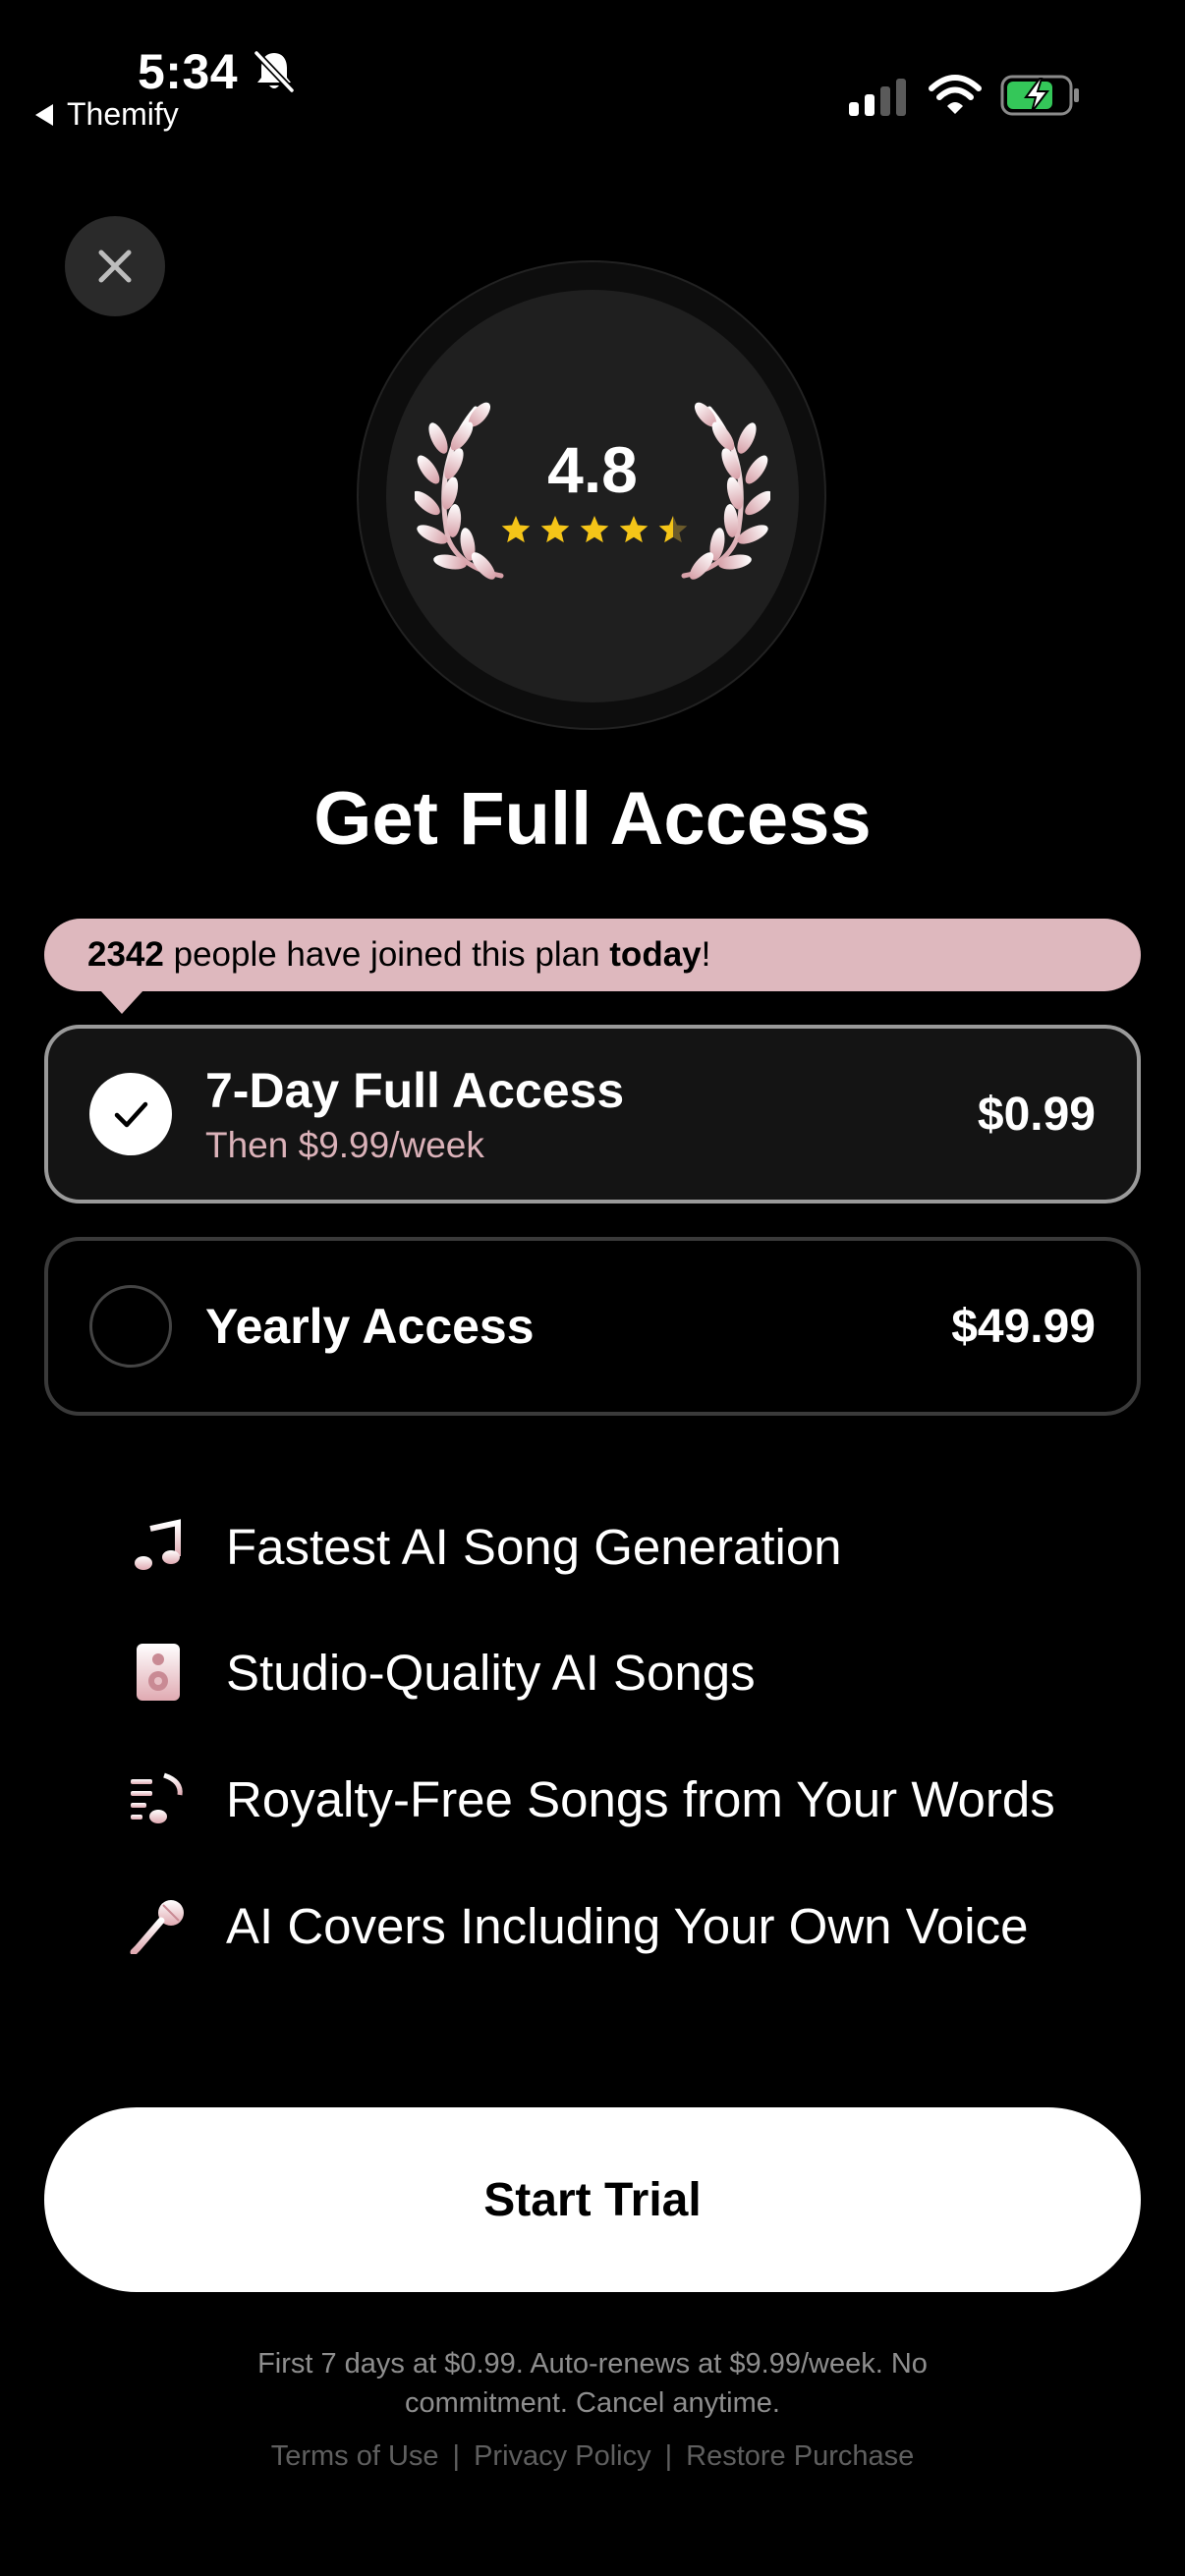 This screenshot has width=1185, height=2576. Describe the element at coordinates (345, 1145) in the screenshot. I see `plan-subtitle: Then $9.99/week` at that location.